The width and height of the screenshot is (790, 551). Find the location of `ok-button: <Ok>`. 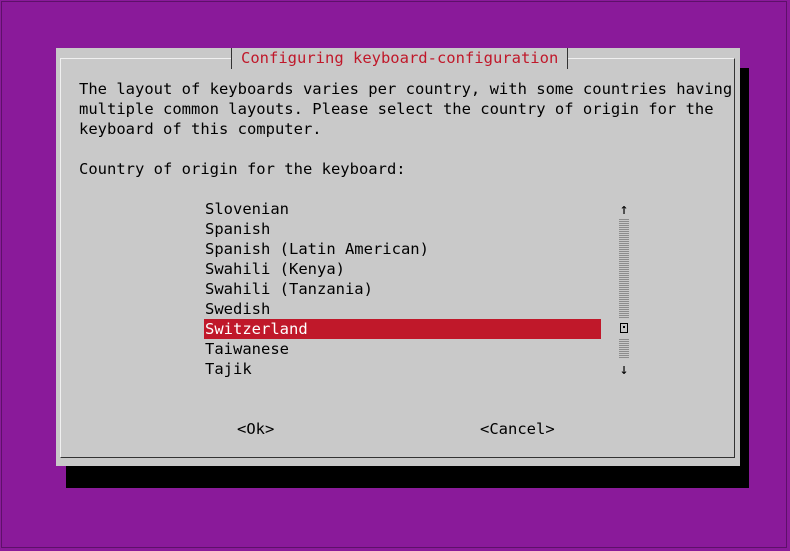

ok-button: <Ok> is located at coordinates (255, 429).